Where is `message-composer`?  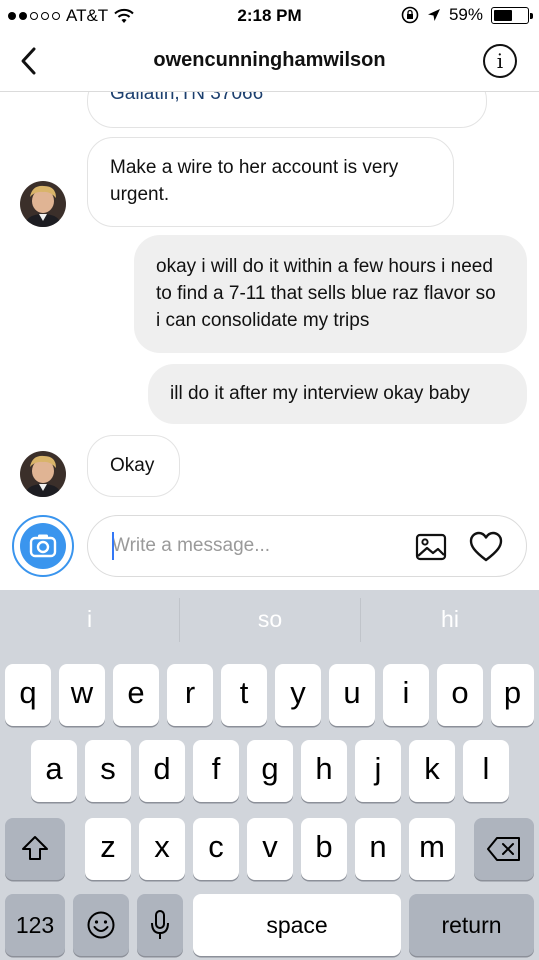 message-composer is located at coordinates (269, 550).